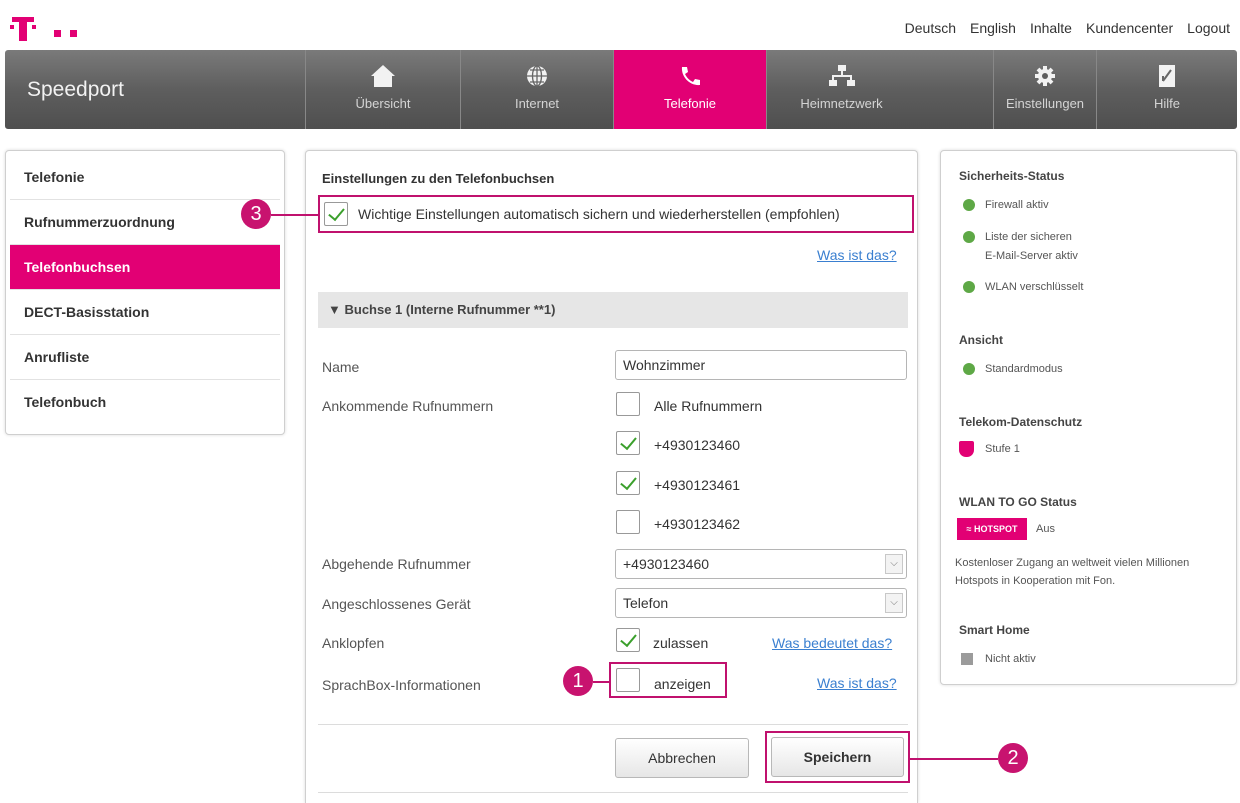 The height and width of the screenshot is (803, 1240). What do you see at coordinates (1013, 758) in the screenshot?
I see `marker-2: 2` at bounding box center [1013, 758].